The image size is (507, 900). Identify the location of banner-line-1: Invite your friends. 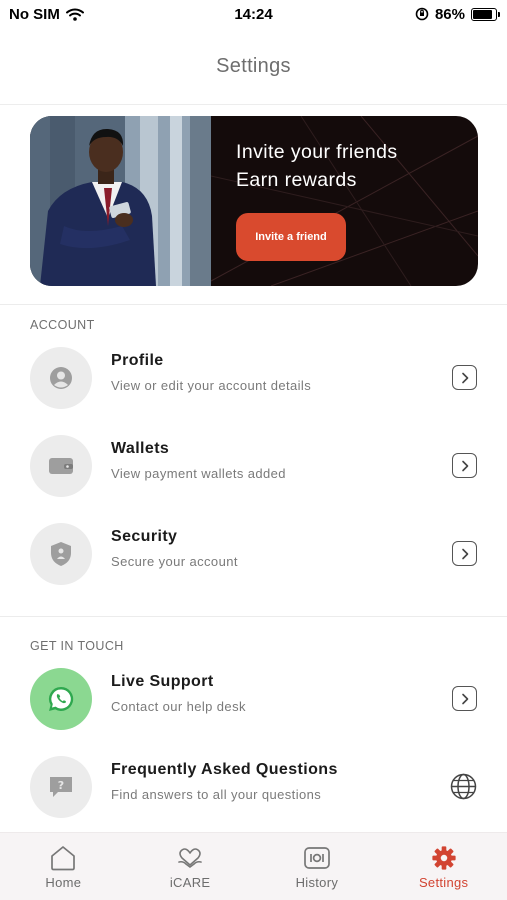
(317, 152).